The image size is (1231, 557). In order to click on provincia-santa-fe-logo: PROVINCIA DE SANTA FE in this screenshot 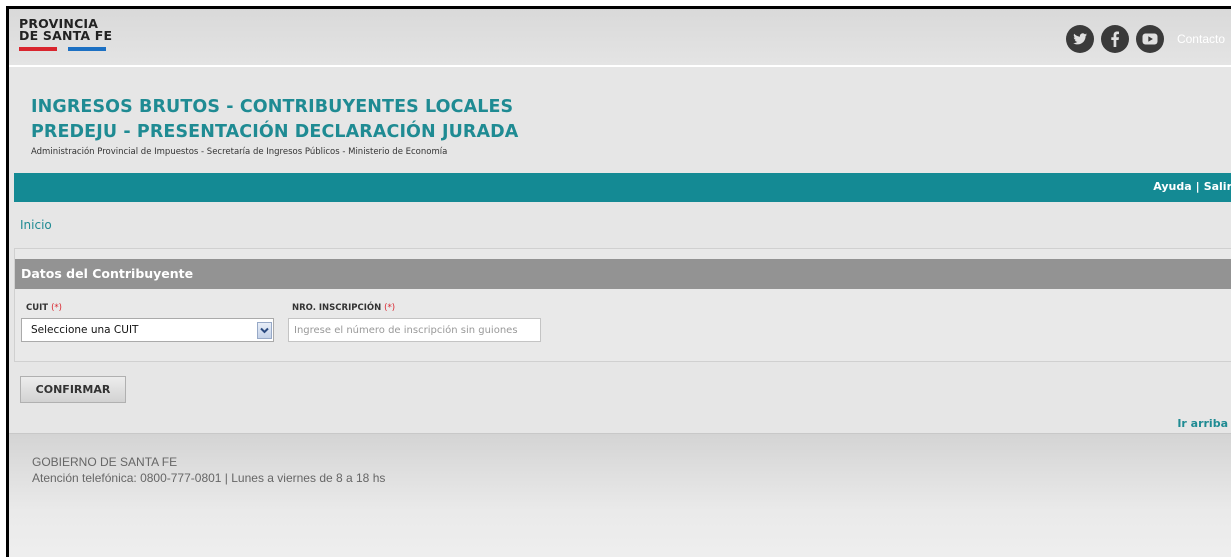, I will do `click(66, 34)`.